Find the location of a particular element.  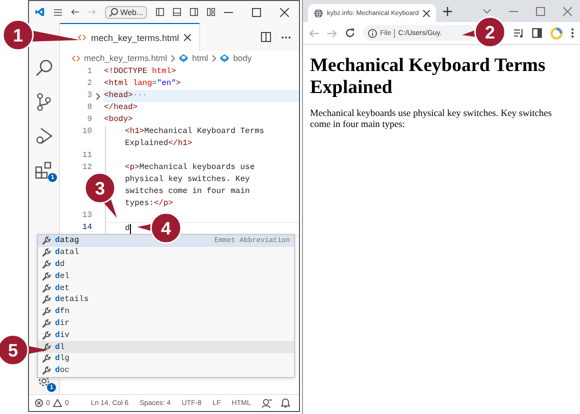

line-number: 1 is located at coordinates (89, 72).